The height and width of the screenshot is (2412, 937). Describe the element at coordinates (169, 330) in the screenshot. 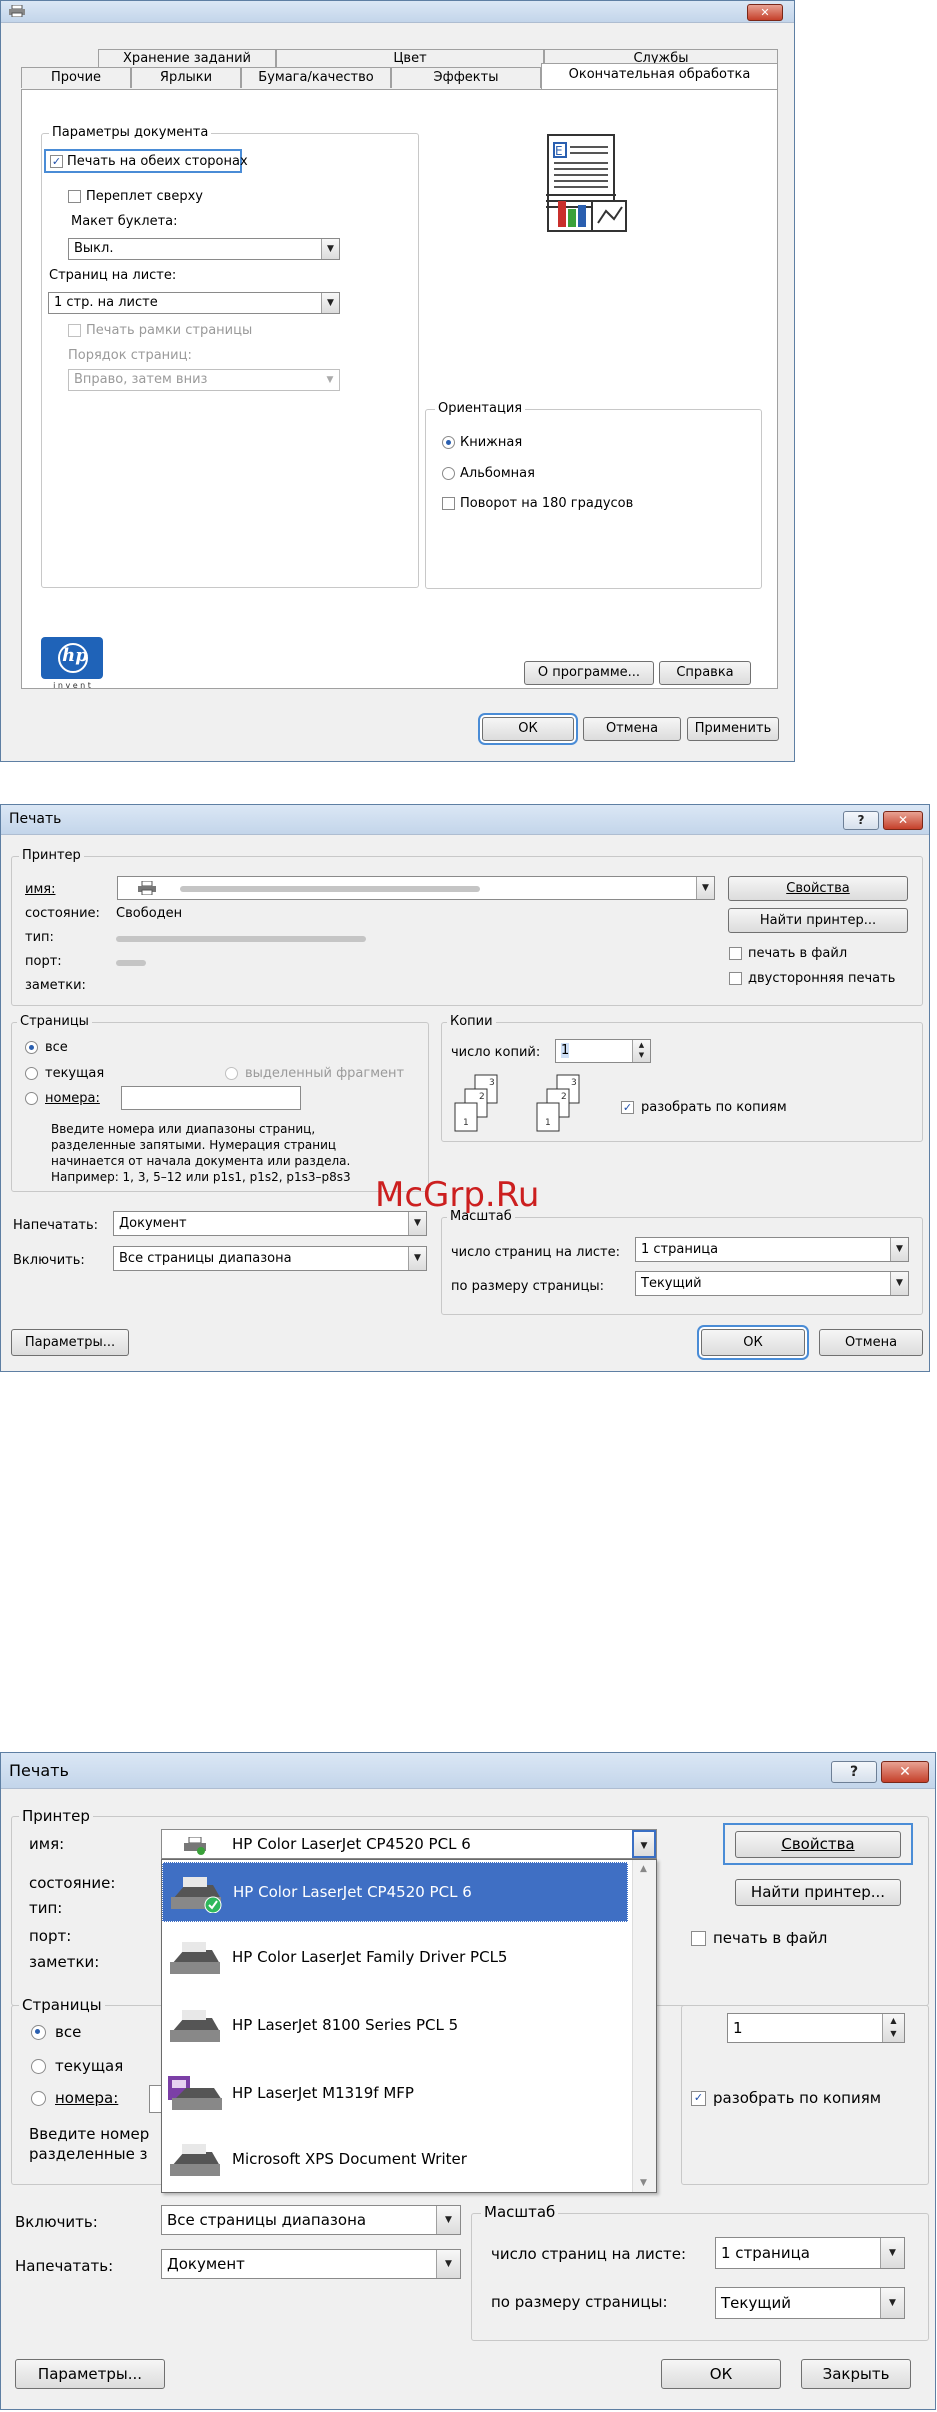

I see `print-page-borders-label: Печать рамки страницы` at that location.